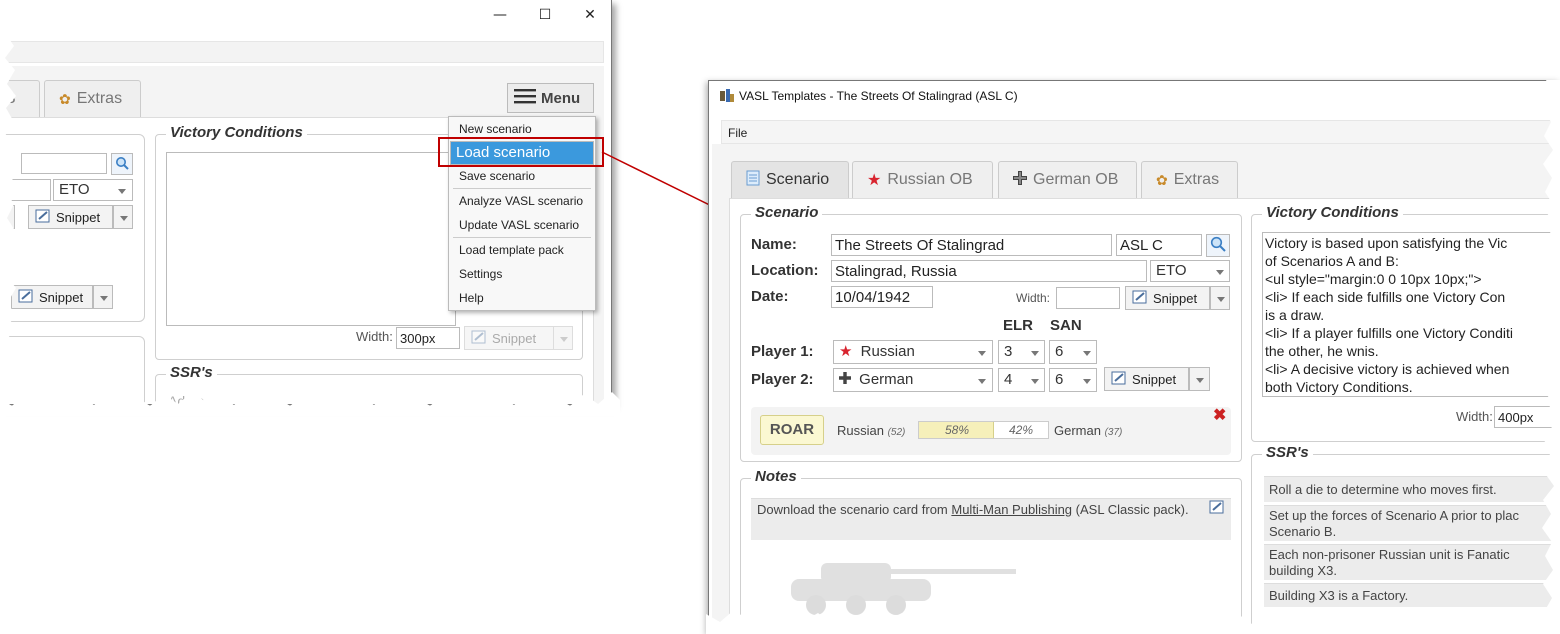 This screenshot has width=1560, height=634. I want to click on menu-item-settings: Settings, so click(522, 274).